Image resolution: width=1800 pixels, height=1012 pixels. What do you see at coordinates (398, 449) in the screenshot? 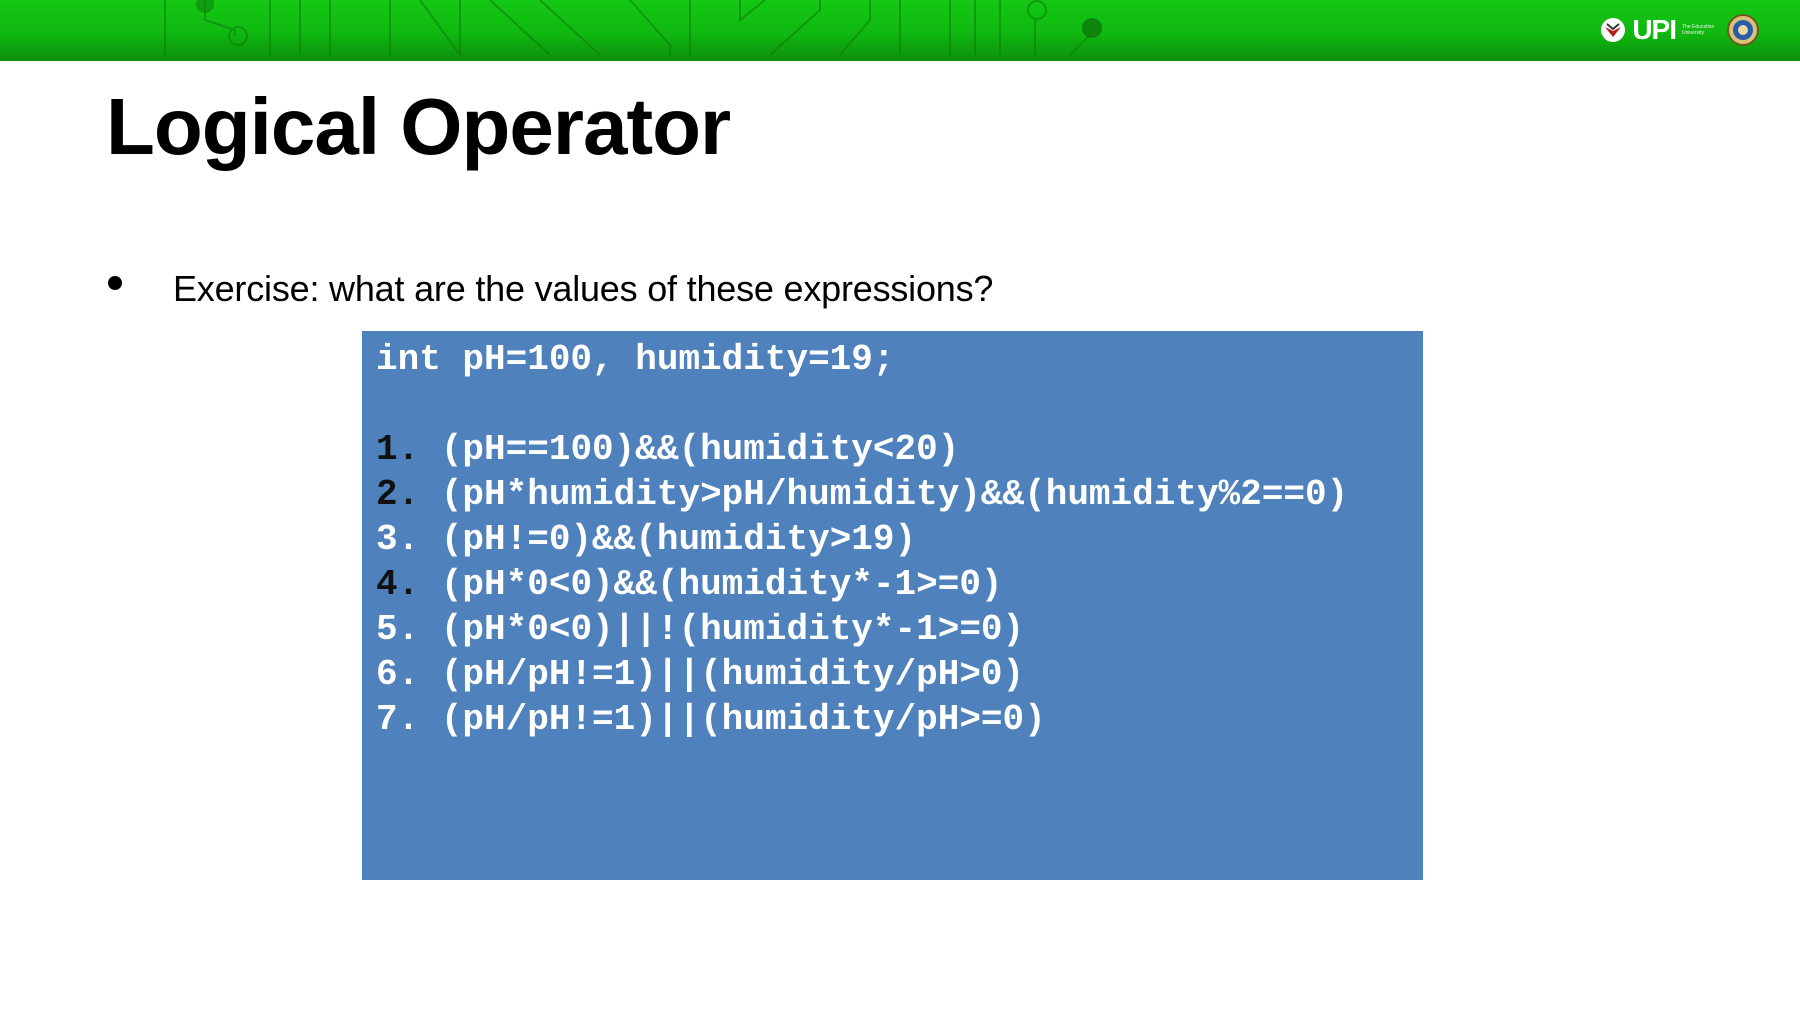
I see `code-item-number: 1.` at bounding box center [398, 449].